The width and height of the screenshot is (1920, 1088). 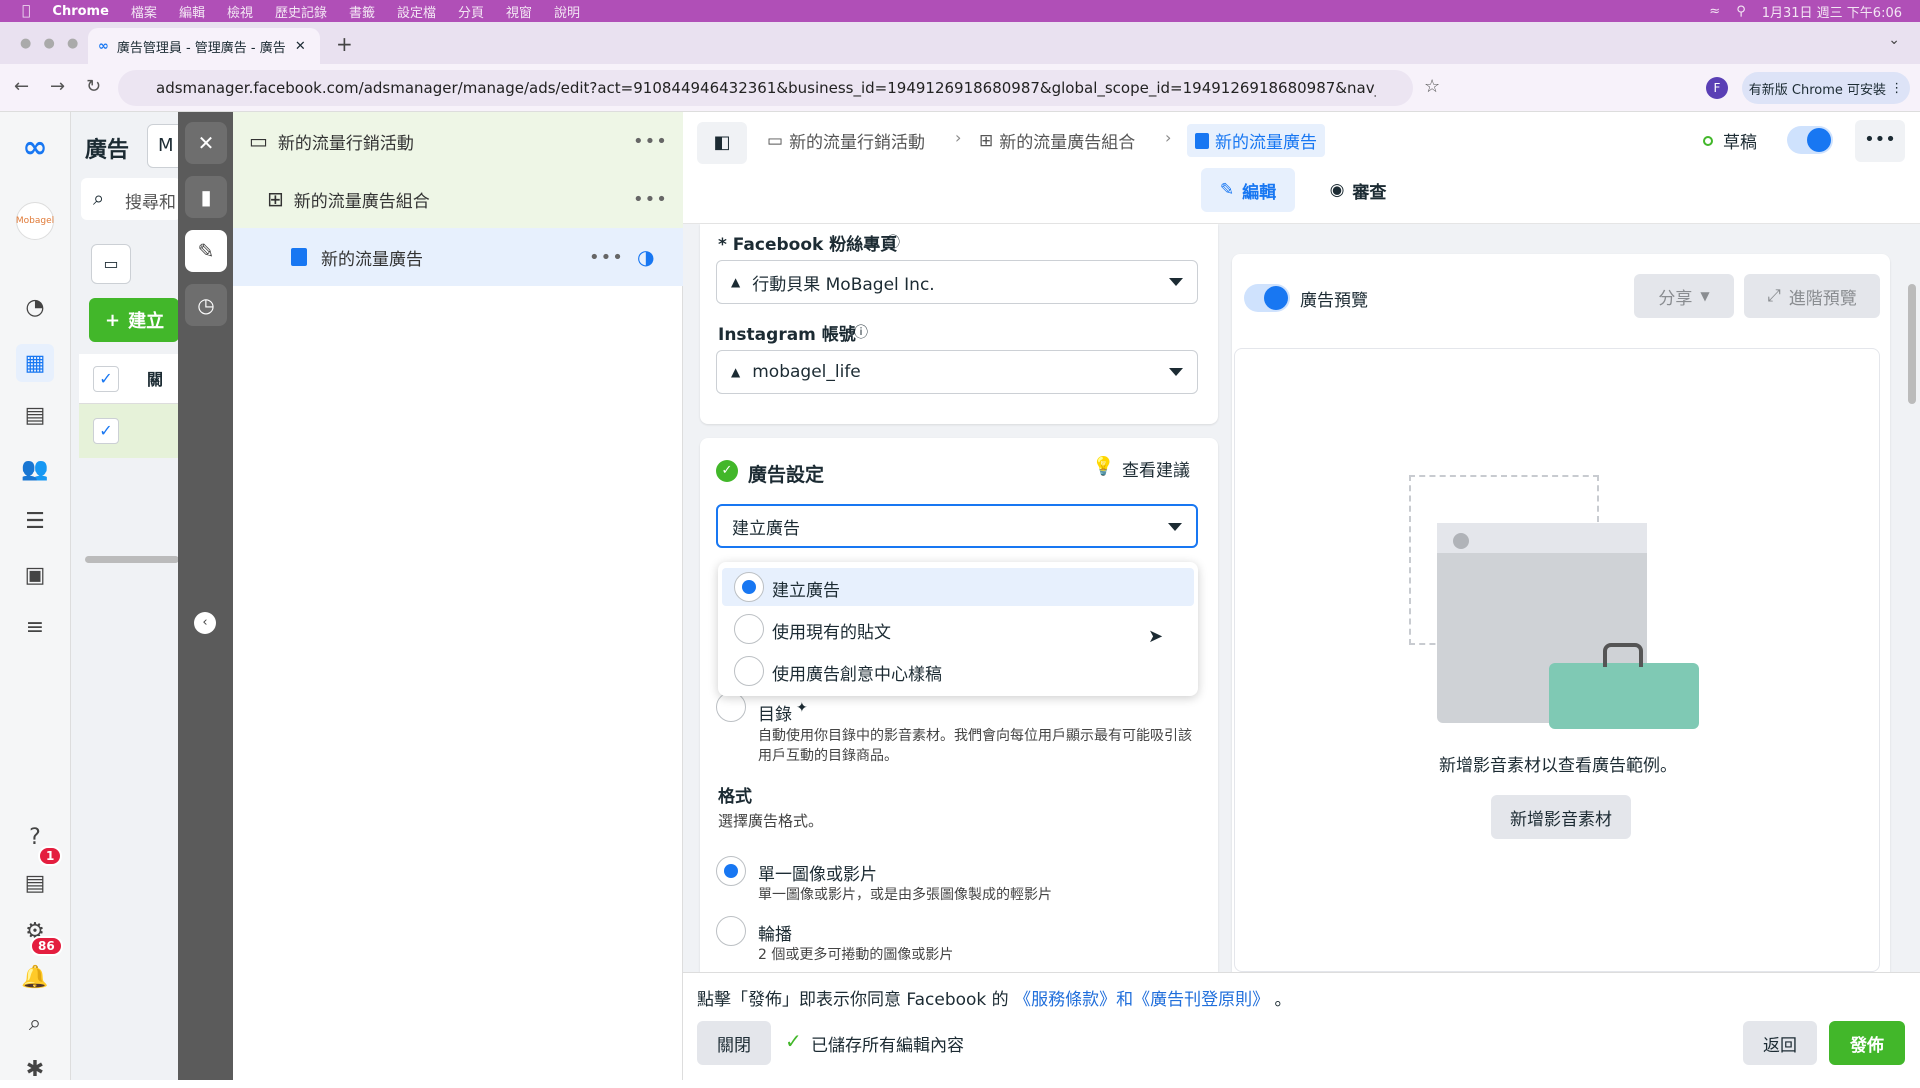 I want to click on draft-status-dot, so click(x=1708, y=141).